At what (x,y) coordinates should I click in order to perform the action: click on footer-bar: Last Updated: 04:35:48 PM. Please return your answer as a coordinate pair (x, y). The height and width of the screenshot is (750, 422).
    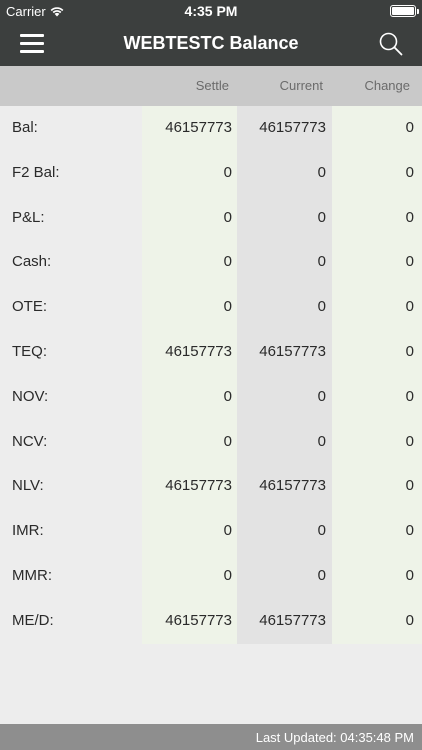
    Looking at the image, I should click on (211, 737).